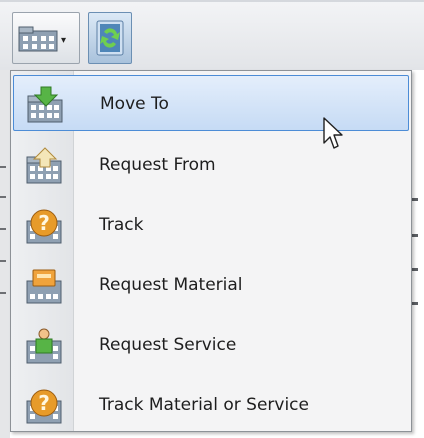  I want to click on menu-item-request-from: Request From, so click(211, 165).